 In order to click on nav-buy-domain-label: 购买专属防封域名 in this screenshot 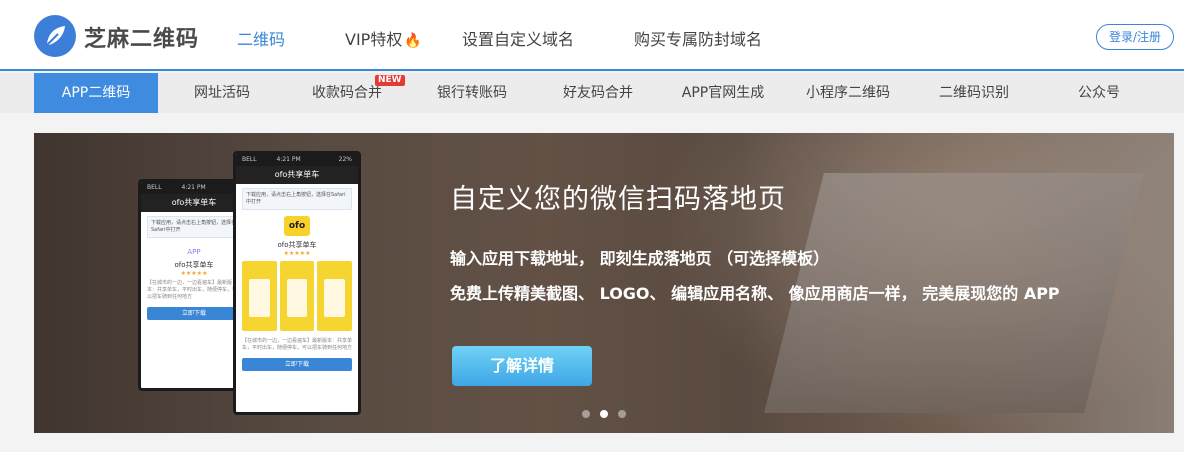, I will do `click(698, 39)`.